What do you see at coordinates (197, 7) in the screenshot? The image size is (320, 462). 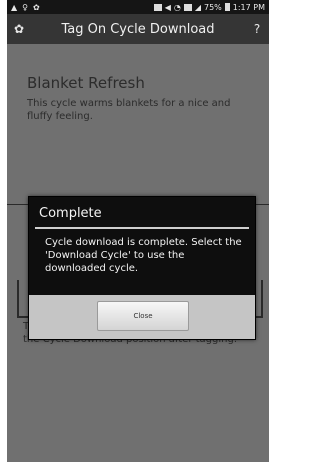 I see `signal-icon: ◢` at bounding box center [197, 7].